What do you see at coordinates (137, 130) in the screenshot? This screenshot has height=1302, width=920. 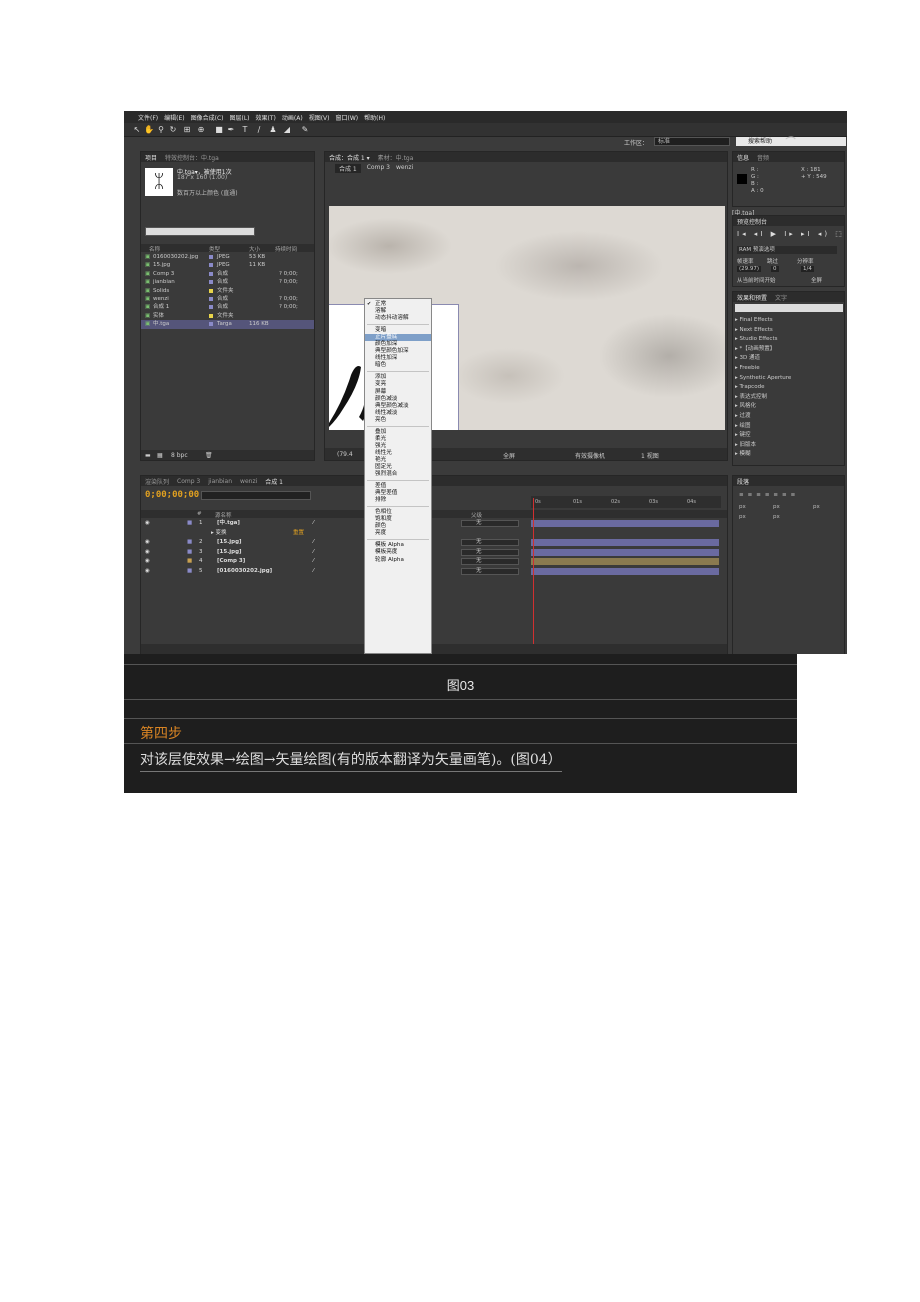 I see `selection-tool-icon: ↖` at bounding box center [137, 130].